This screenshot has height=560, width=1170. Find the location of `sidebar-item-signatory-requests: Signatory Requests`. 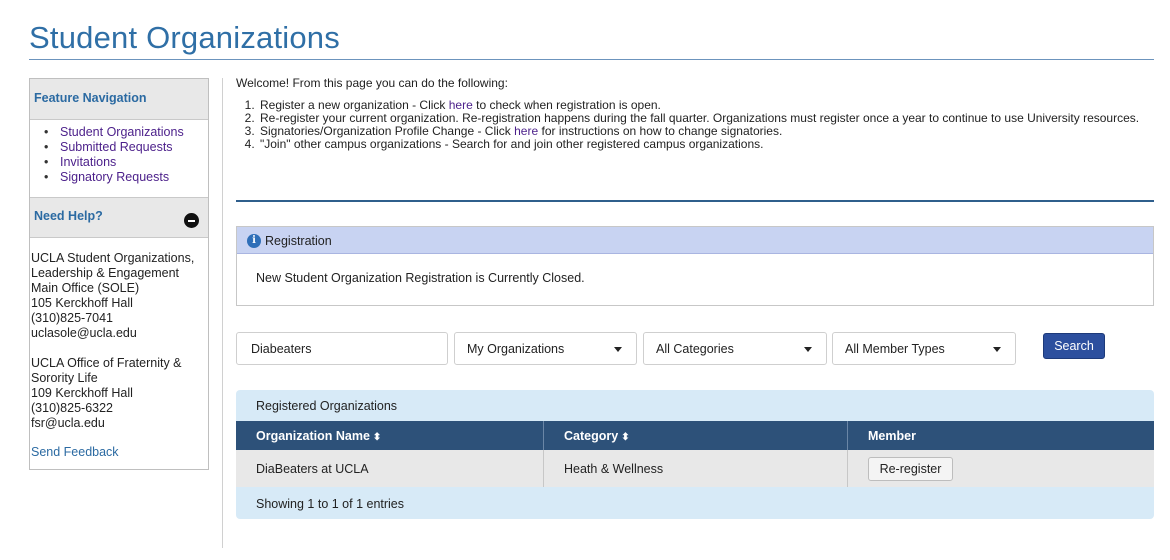

sidebar-item-signatory-requests: Signatory Requests is located at coordinates (126, 177).